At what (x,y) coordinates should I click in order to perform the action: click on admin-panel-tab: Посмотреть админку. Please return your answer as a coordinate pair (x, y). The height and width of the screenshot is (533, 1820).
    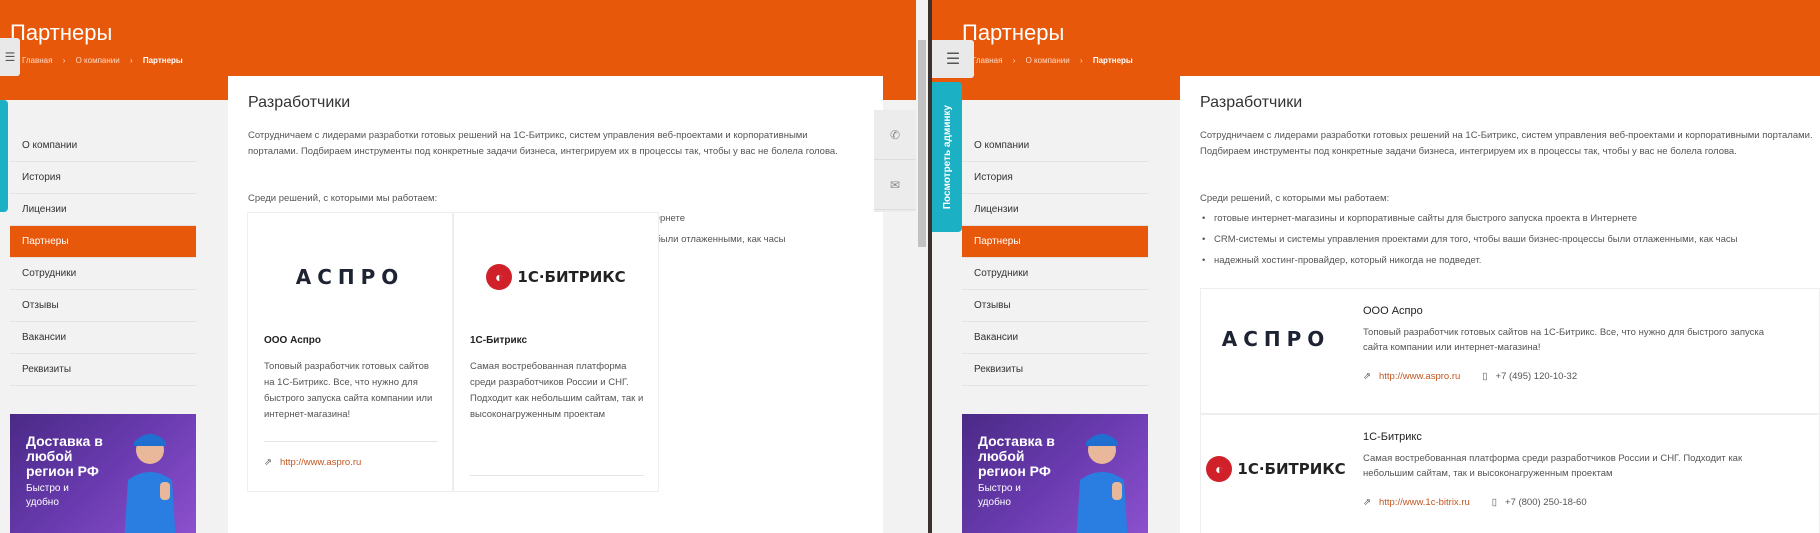
    Looking at the image, I should click on (947, 157).